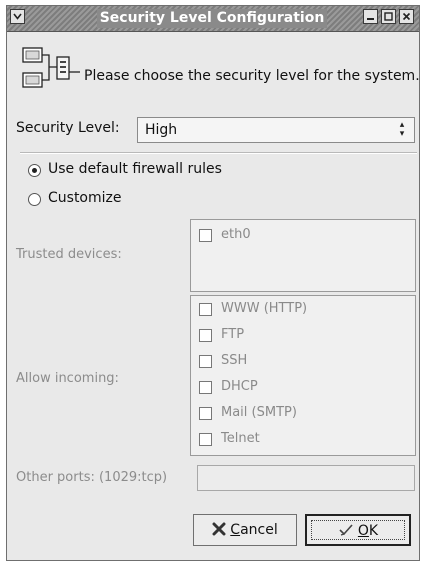 The height and width of the screenshot is (565, 426). I want to click on security-level-value: High, so click(161, 130).